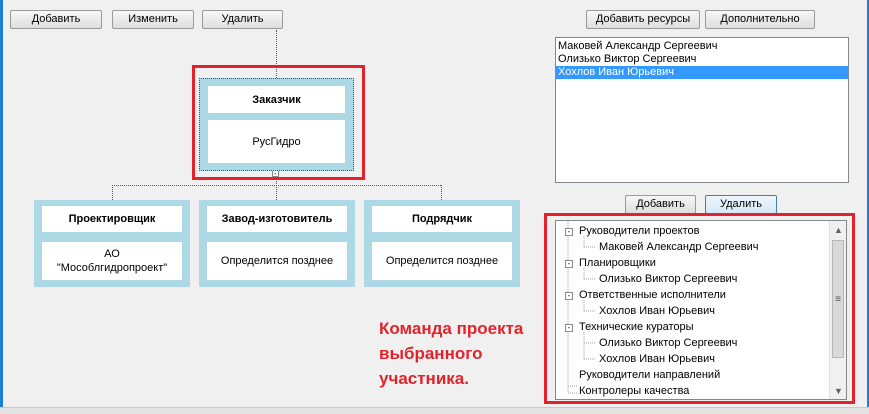  I want to click on add-member-button: Добавить, so click(660, 204).